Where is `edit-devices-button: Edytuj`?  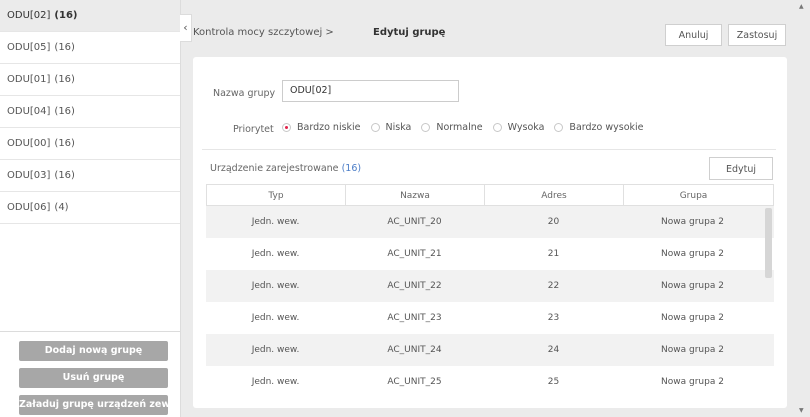 edit-devices-button: Edytuj is located at coordinates (741, 168).